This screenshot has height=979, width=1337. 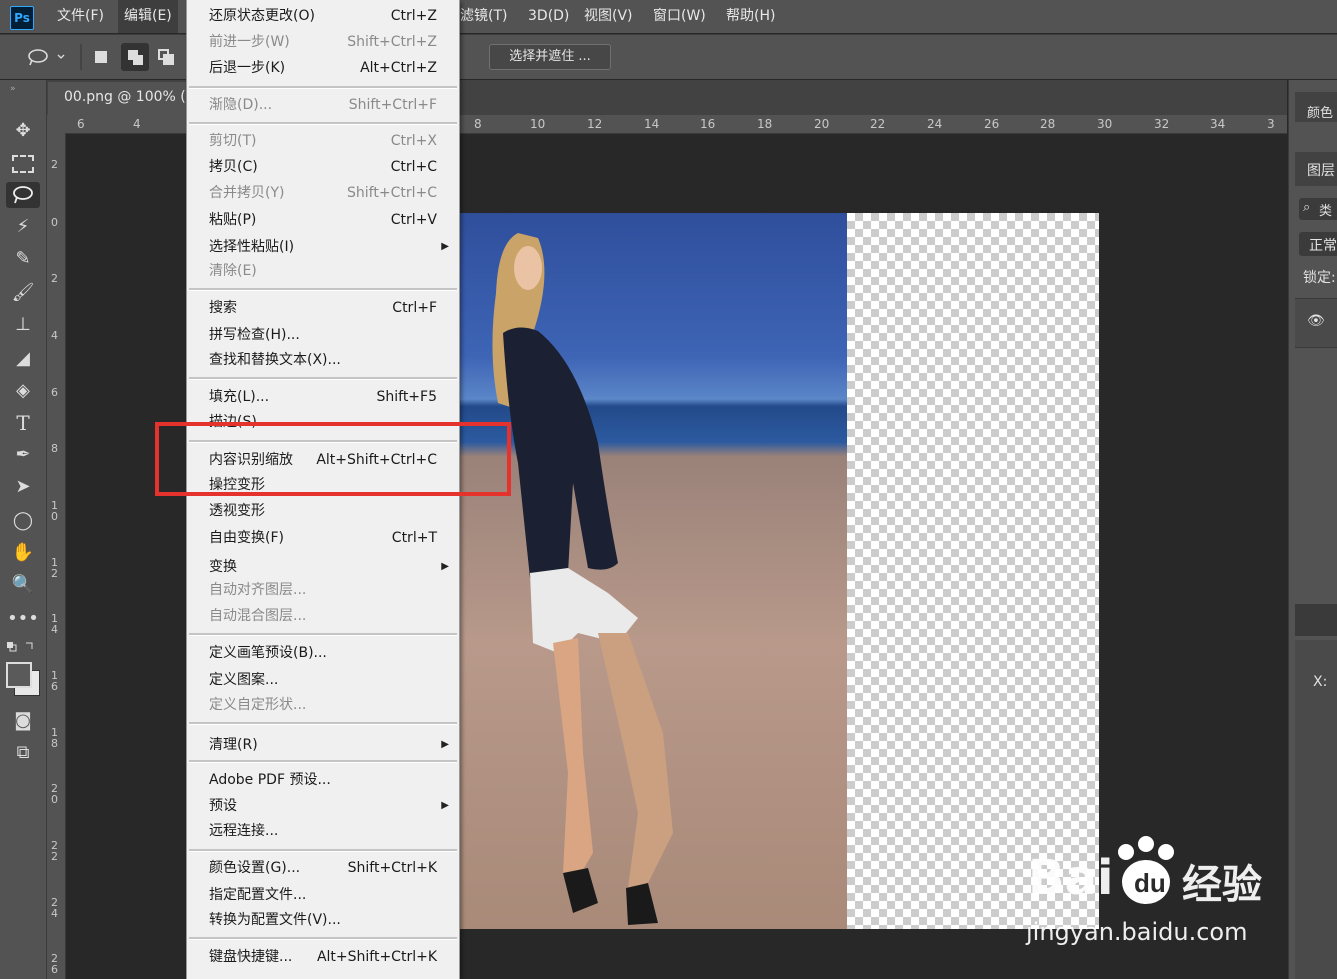 What do you see at coordinates (548, 16) in the screenshot?
I see `menu-3d: 3D(D)` at bounding box center [548, 16].